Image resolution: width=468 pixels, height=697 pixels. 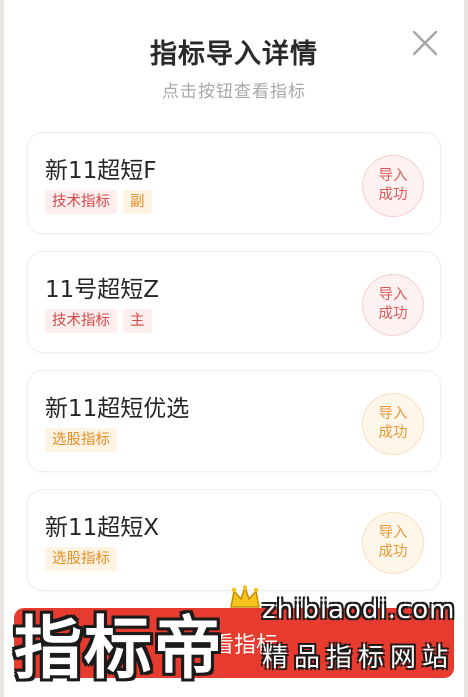 I want to click on view-indicators-button: 查看指标, so click(x=234, y=643).